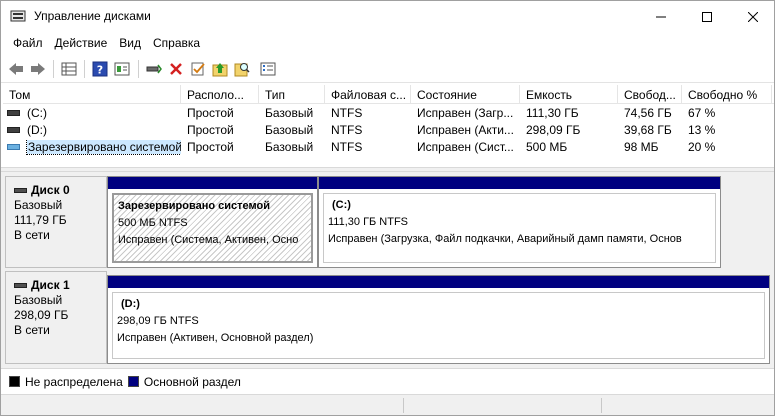  Describe the element at coordinates (92, 94) in the screenshot. I see `column-header-volume: Том` at that location.